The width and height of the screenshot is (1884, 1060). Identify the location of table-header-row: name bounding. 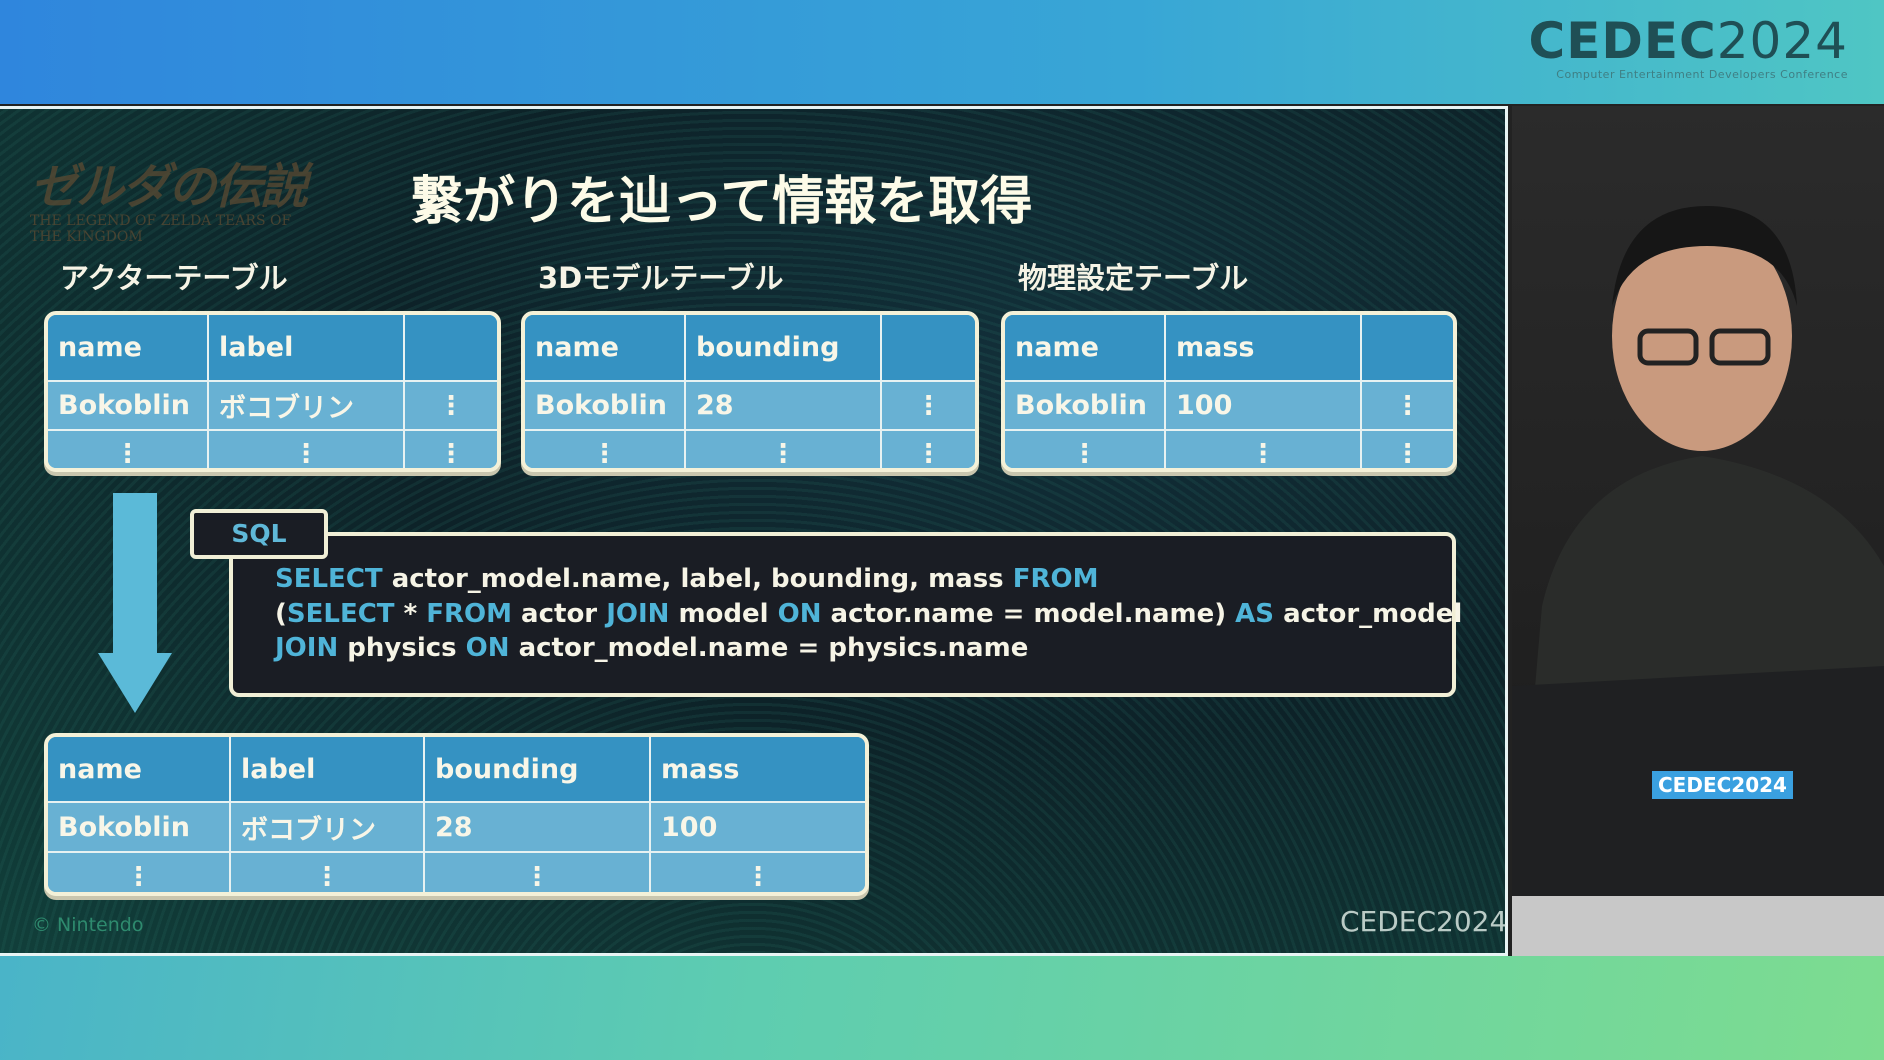
(750, 348).